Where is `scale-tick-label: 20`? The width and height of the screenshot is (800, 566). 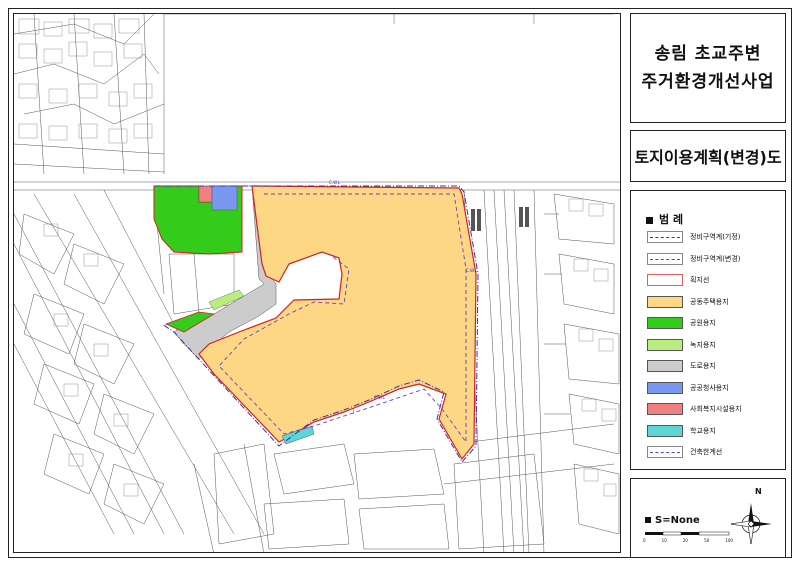 scale-tick-label: 20 is located at coordinates (685, 540).